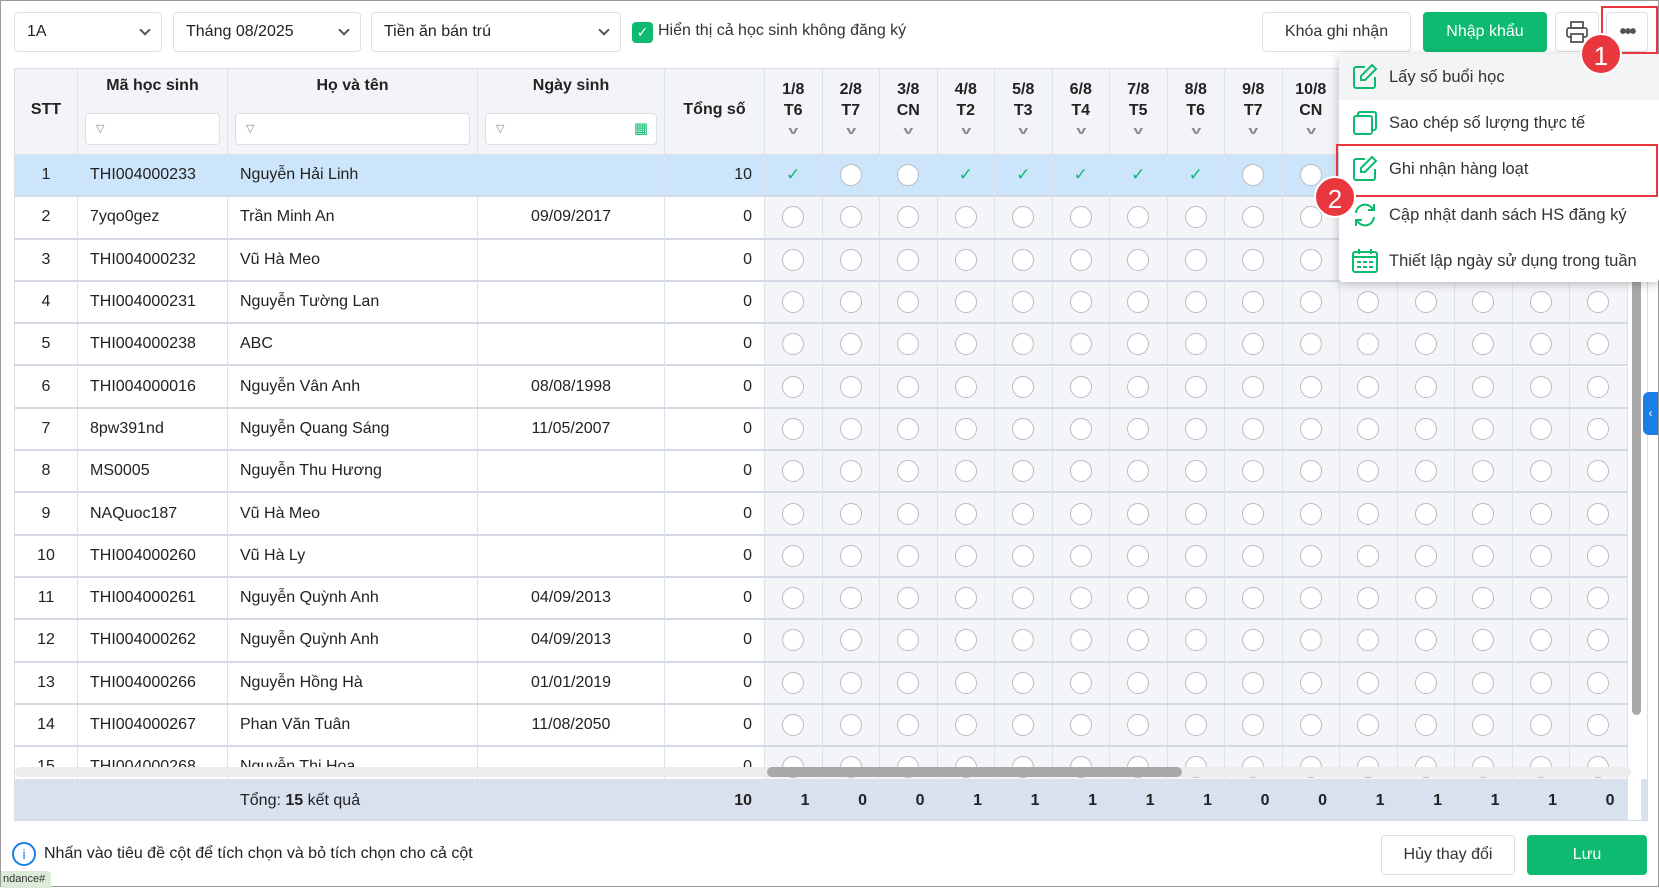  Describe the element at coordinates (1499, 215) in the screenshot. I see `menu-item-update-registered: Cập nhật danh sách HS đăng ký` at that location.